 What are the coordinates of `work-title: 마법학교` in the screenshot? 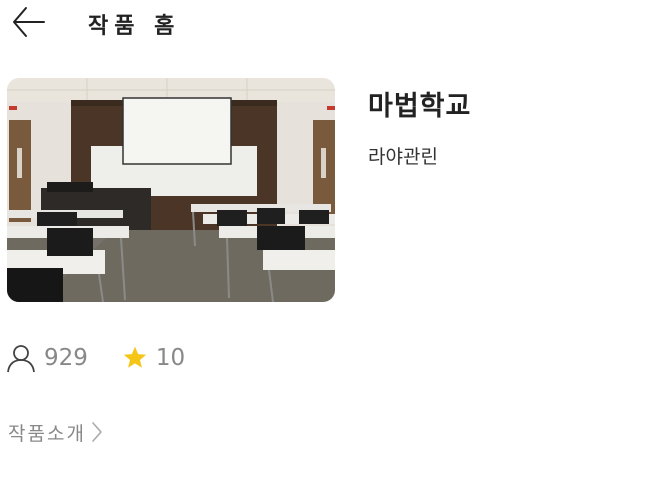 It's located at (420, 106).